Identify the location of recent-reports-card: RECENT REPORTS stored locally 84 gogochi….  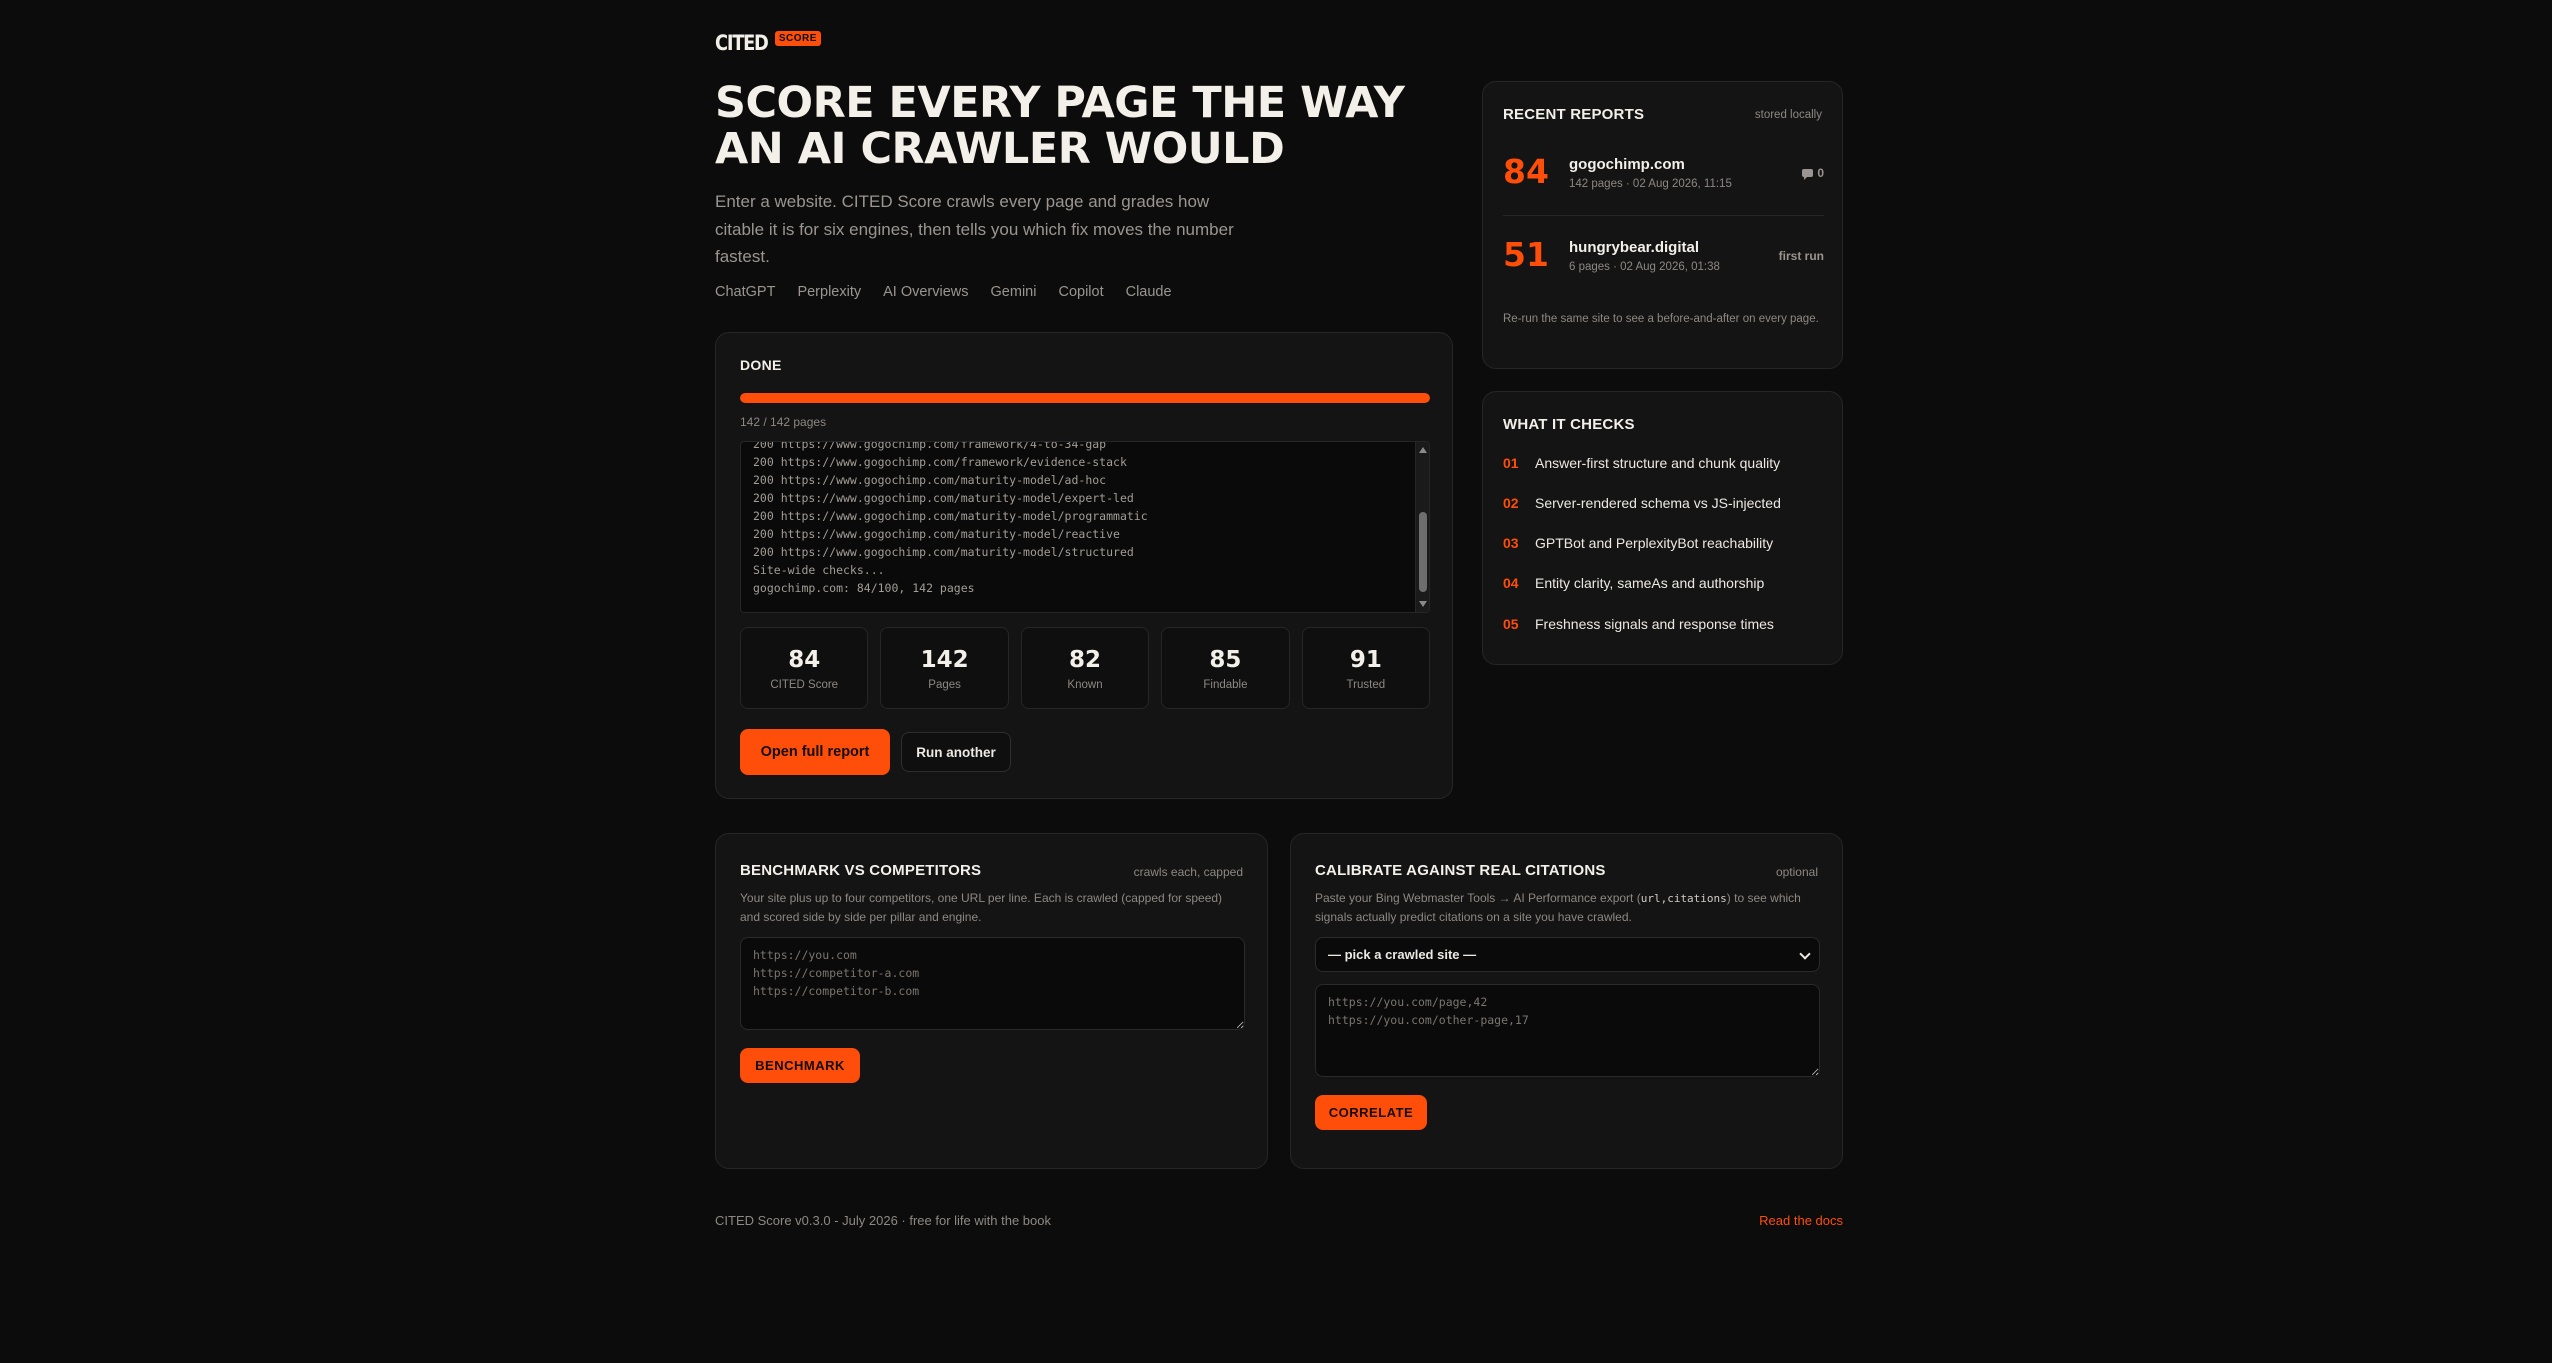
(1662, 225).